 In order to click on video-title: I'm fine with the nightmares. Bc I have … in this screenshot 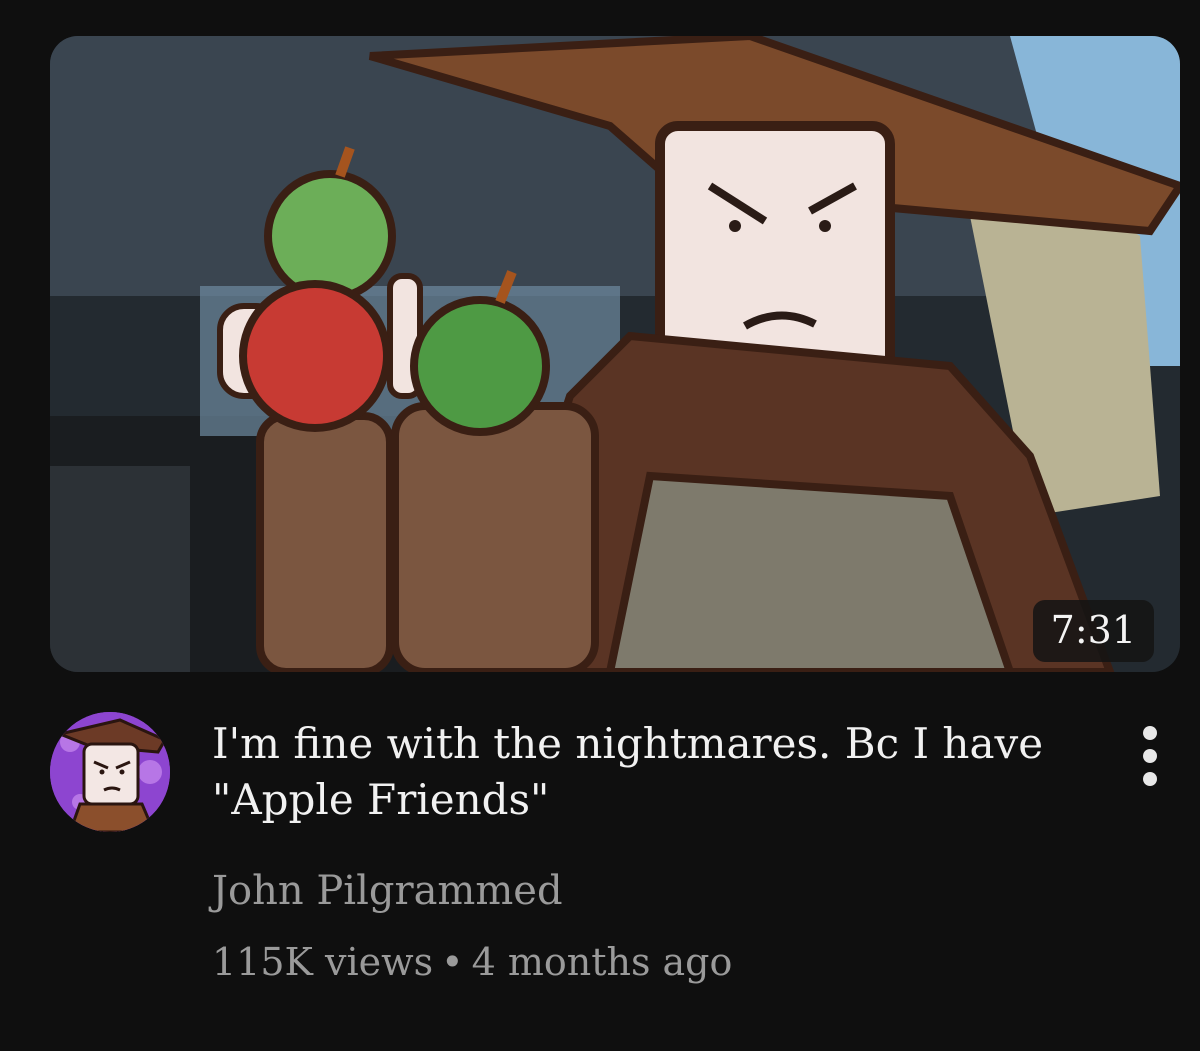, I will do `click(642, 772)`.